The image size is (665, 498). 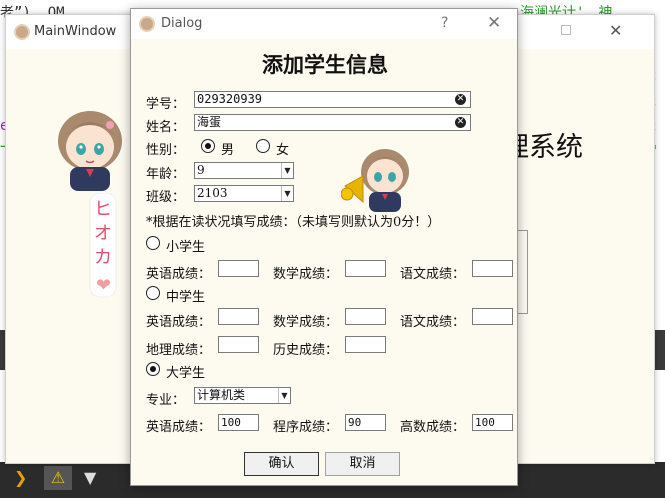 I want to click on warning-icon: ⚠, so click(x=58, y=478).